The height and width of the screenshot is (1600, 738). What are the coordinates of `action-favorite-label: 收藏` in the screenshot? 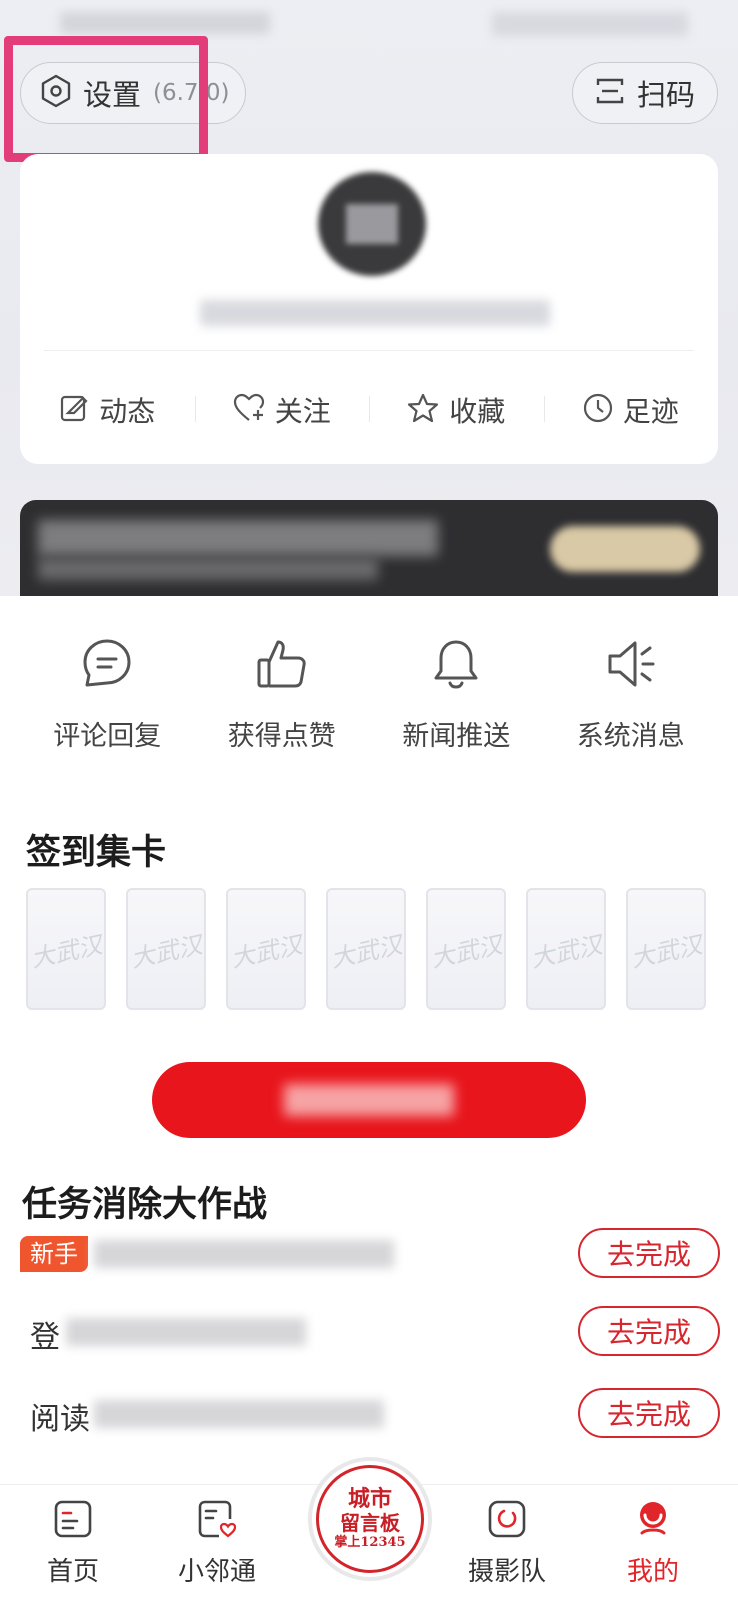 It's located at (477, 411).